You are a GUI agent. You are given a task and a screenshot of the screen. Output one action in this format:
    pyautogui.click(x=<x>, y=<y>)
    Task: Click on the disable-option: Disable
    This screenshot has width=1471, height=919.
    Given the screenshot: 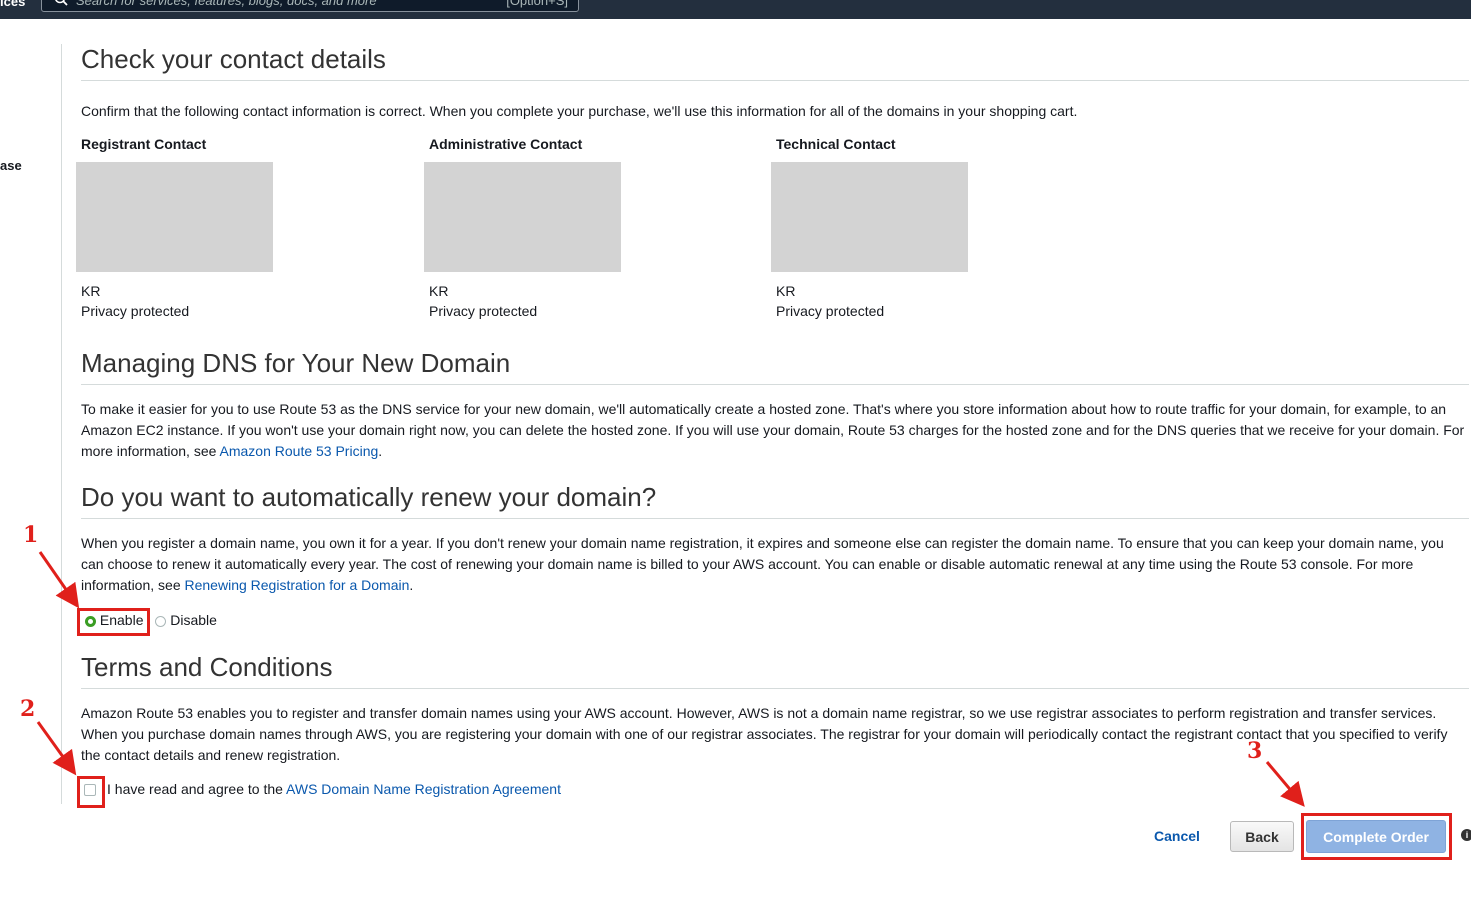 What is the action you would take?
    pyautogui.click(x=184, y=620)
    